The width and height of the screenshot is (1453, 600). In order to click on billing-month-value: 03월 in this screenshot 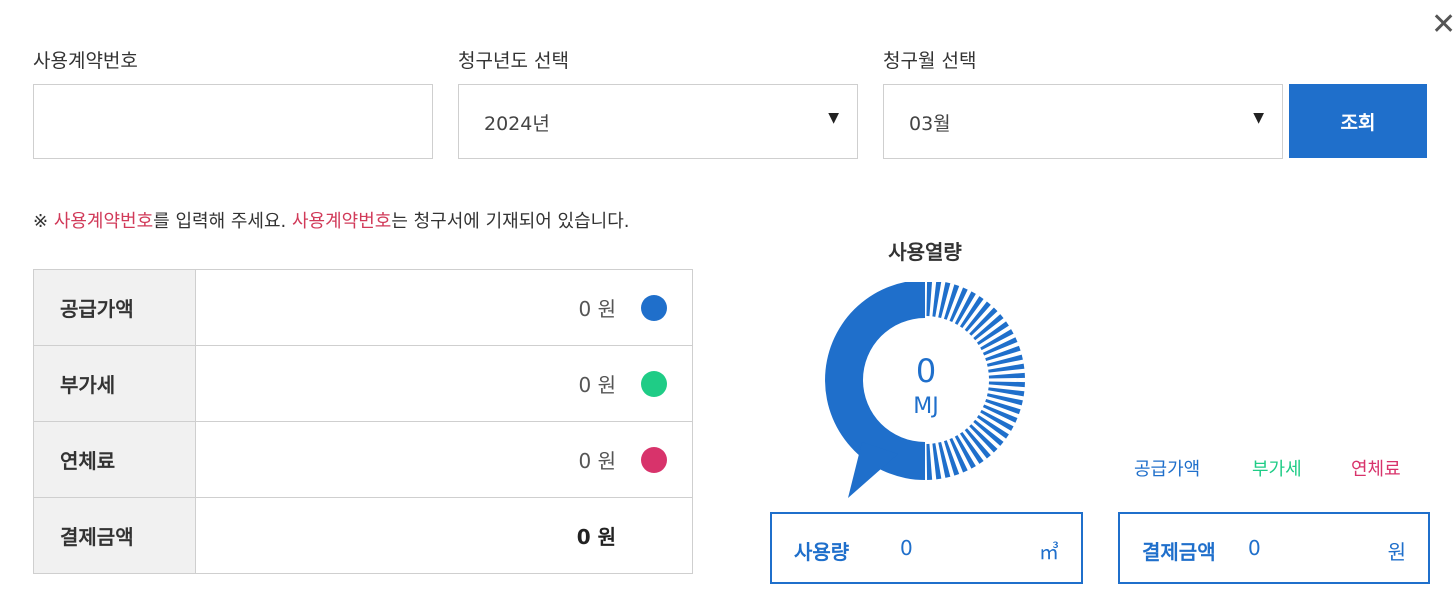, I will do `click(930, 124)`.